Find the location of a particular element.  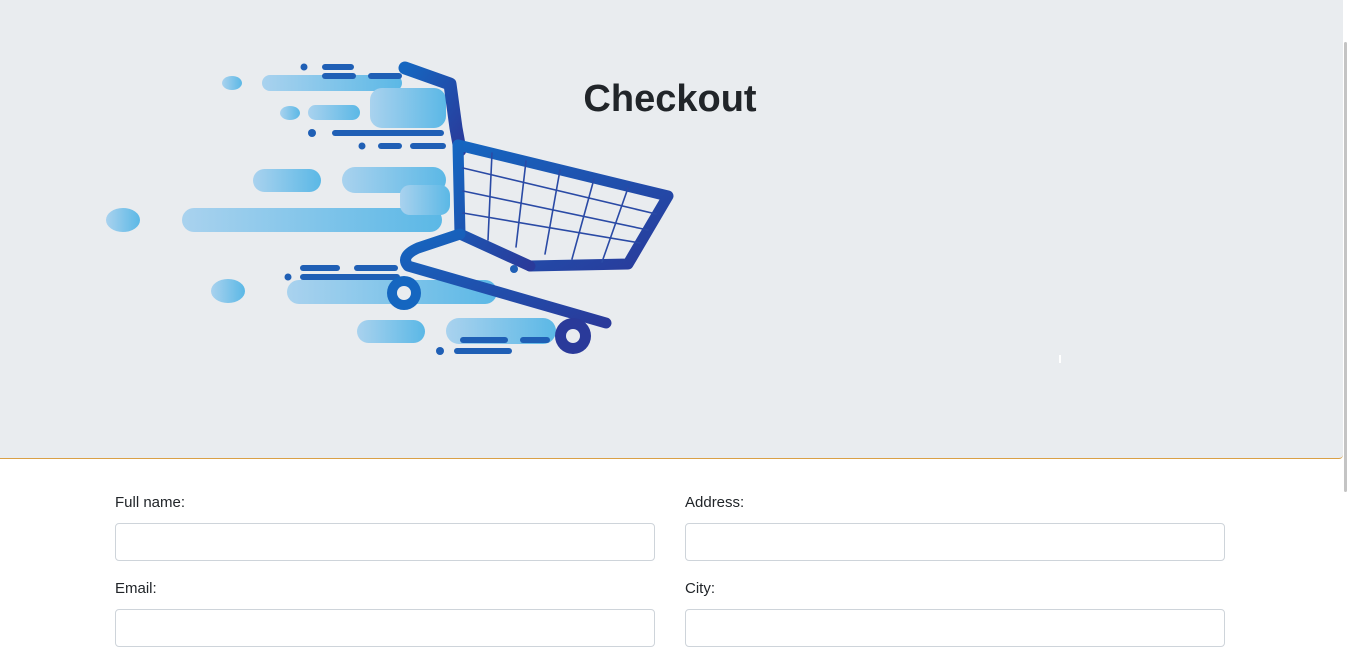

email-input is located at coordinates (385, 628).